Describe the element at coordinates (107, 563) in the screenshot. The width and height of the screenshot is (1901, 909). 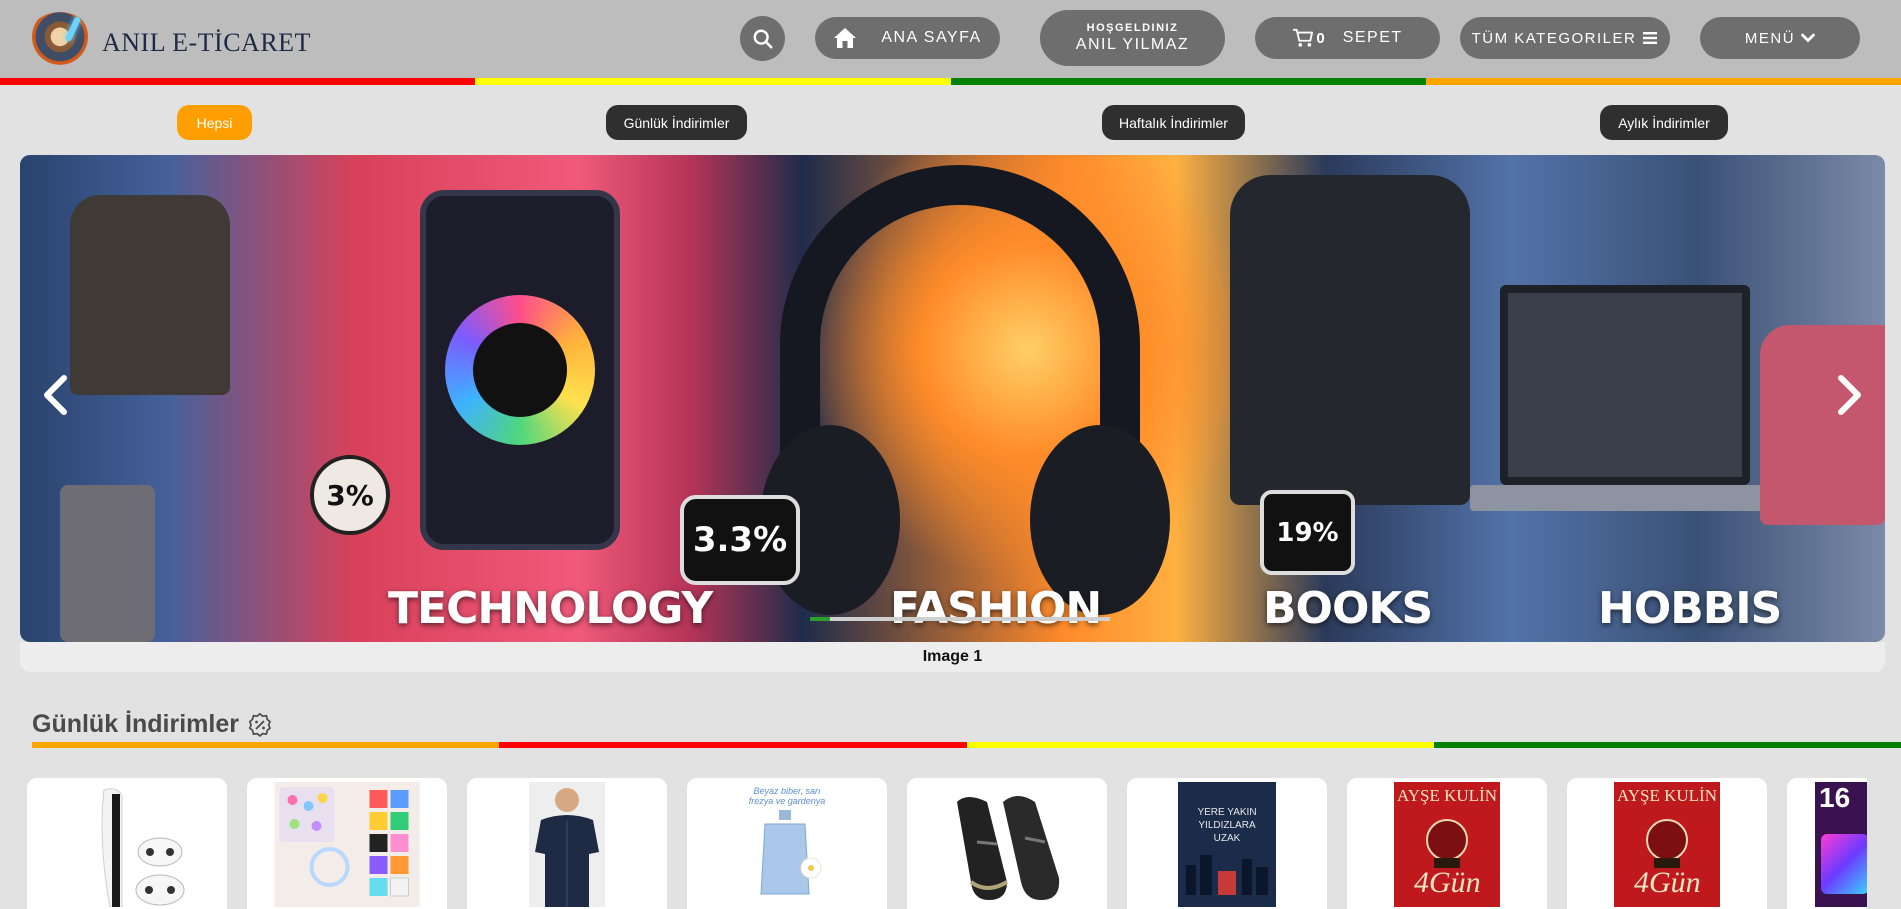
I see `banner-jeans` at that location.